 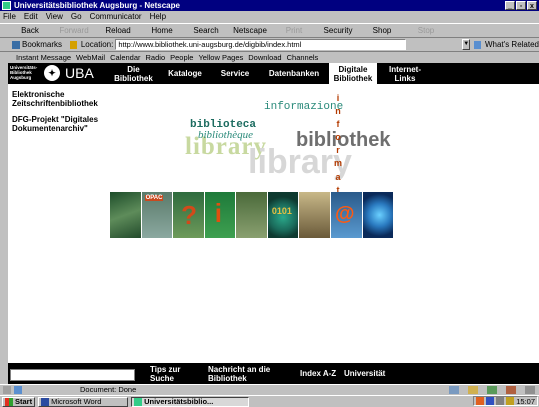 What do you see at coordinates (473, 390) in the screenshot?
I see `mail-icon` at bounding box center [473, 390].